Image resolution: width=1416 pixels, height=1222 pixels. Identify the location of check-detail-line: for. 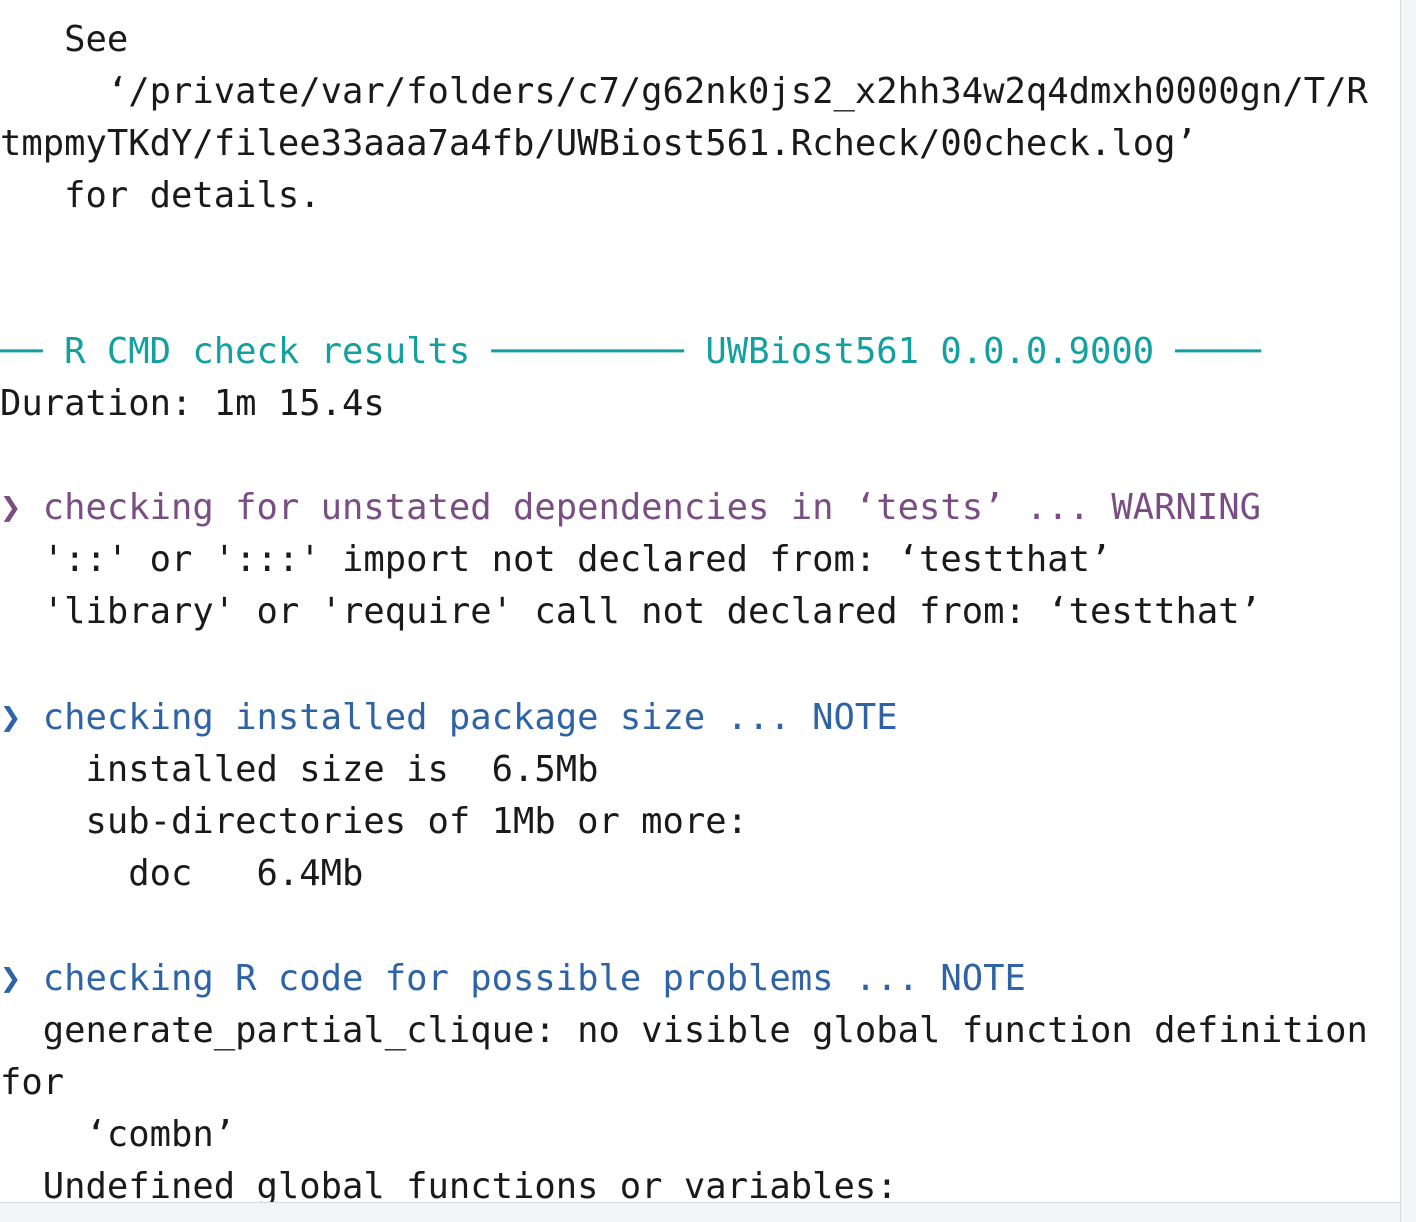
(32, 1082).